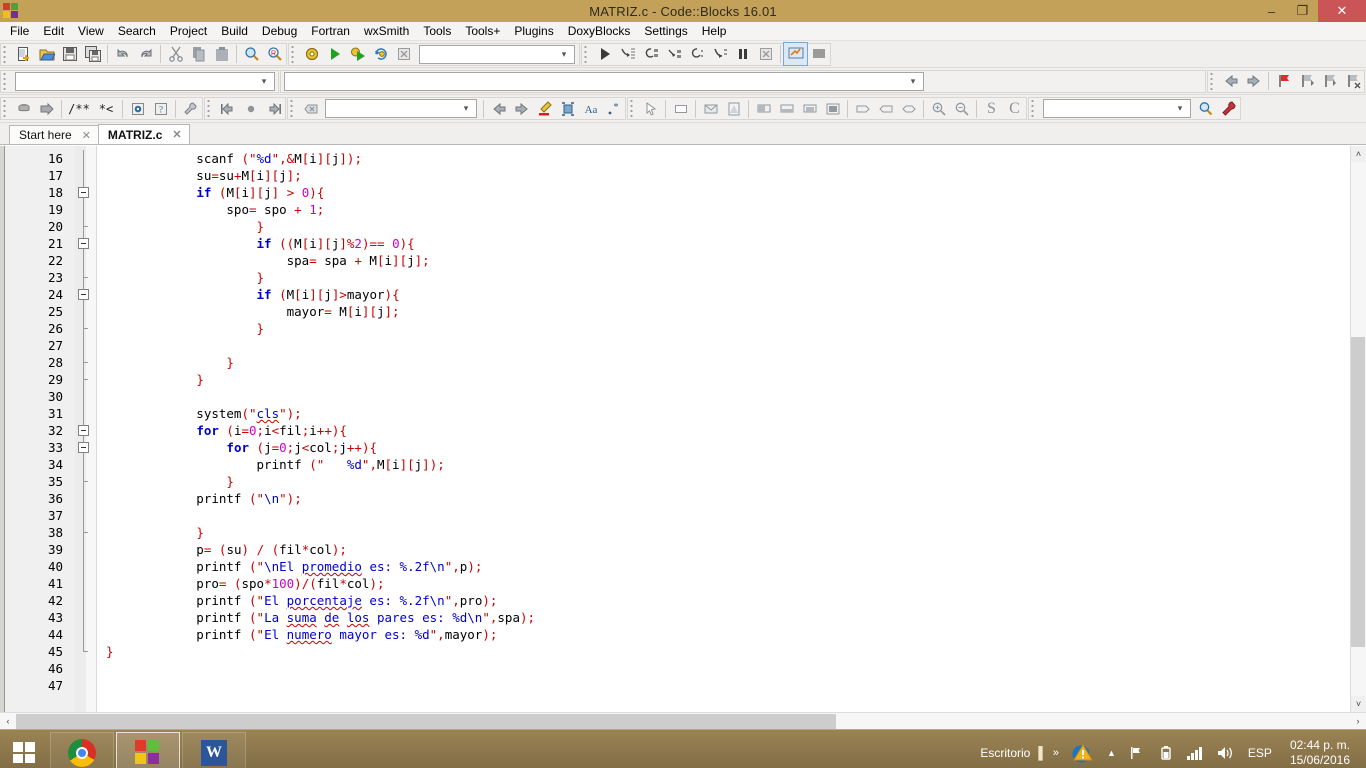 The image size is (1366, 768). Describe the element at coordinates (627, 54) in the screenshot. I see `debug-run-to-cursor-icon` at that location.